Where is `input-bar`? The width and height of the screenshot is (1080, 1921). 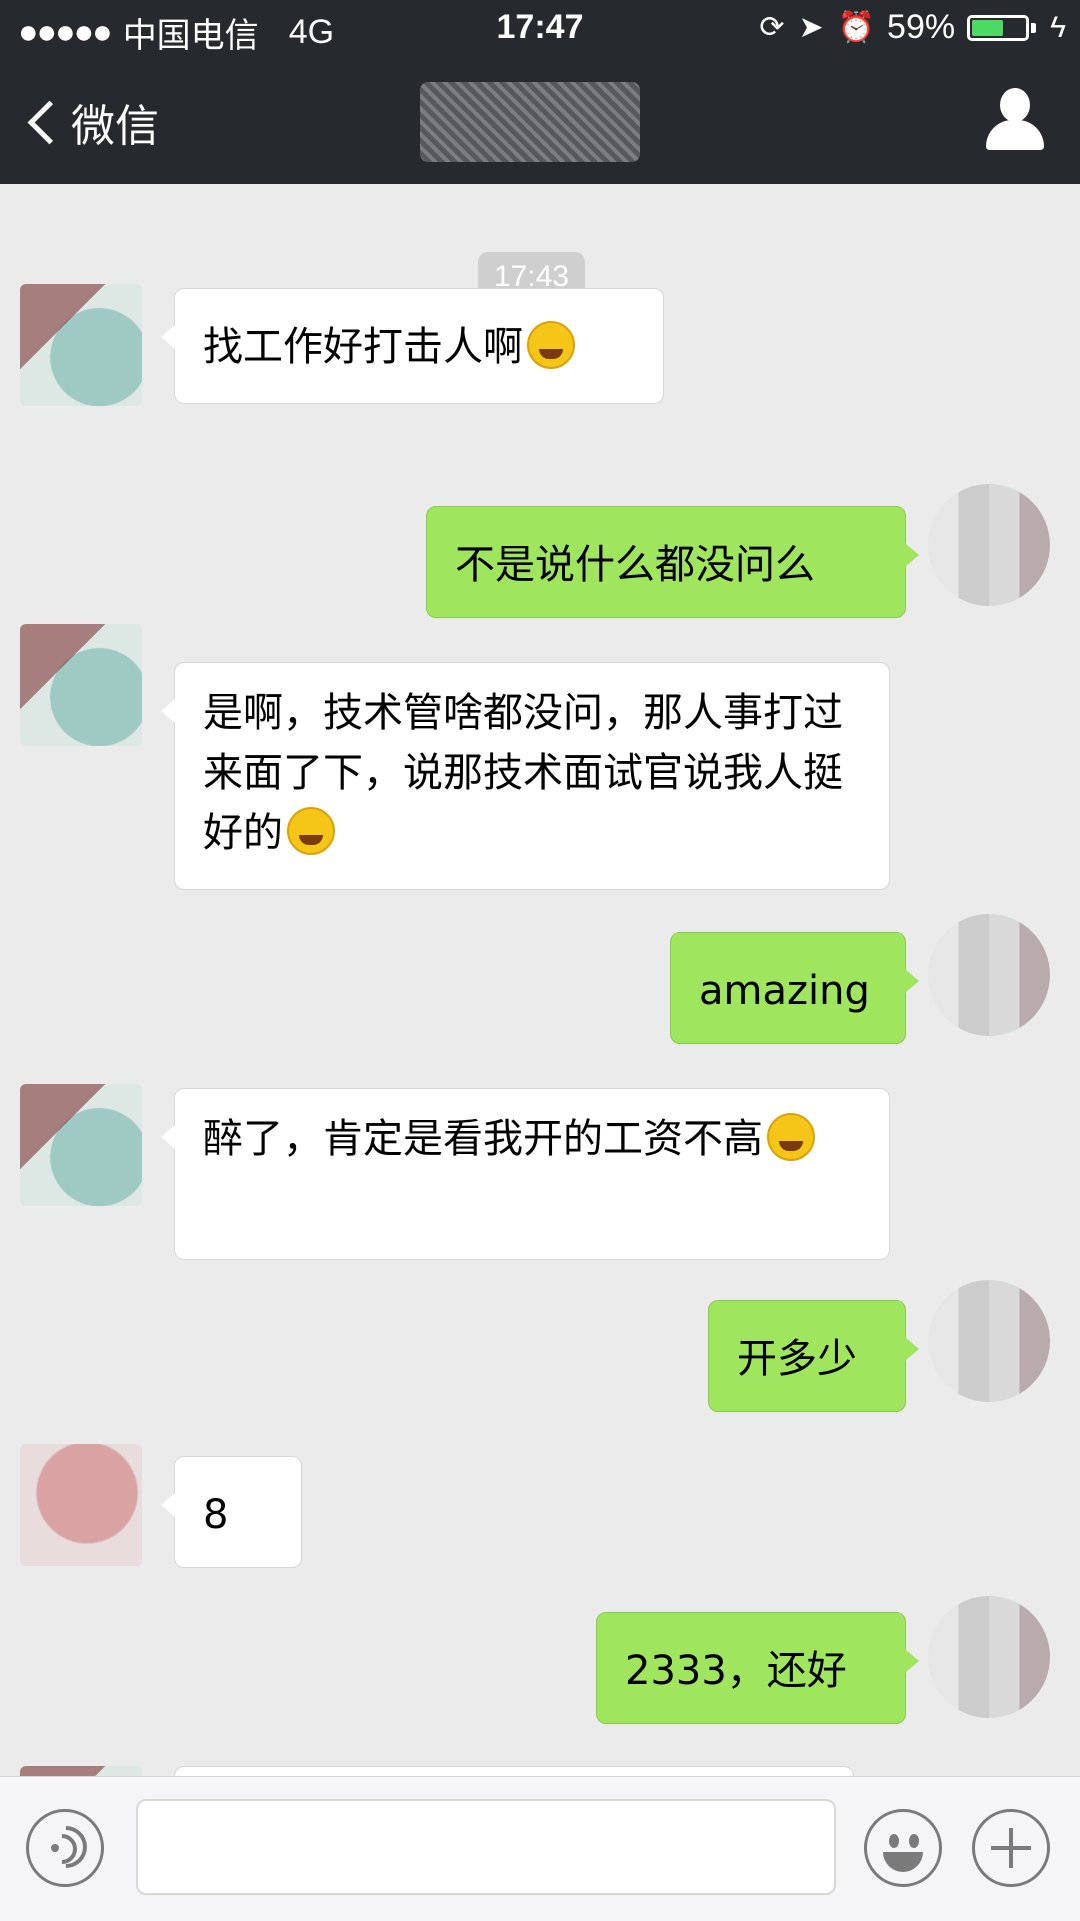 input-bar is located at coordinates (540, 1848).